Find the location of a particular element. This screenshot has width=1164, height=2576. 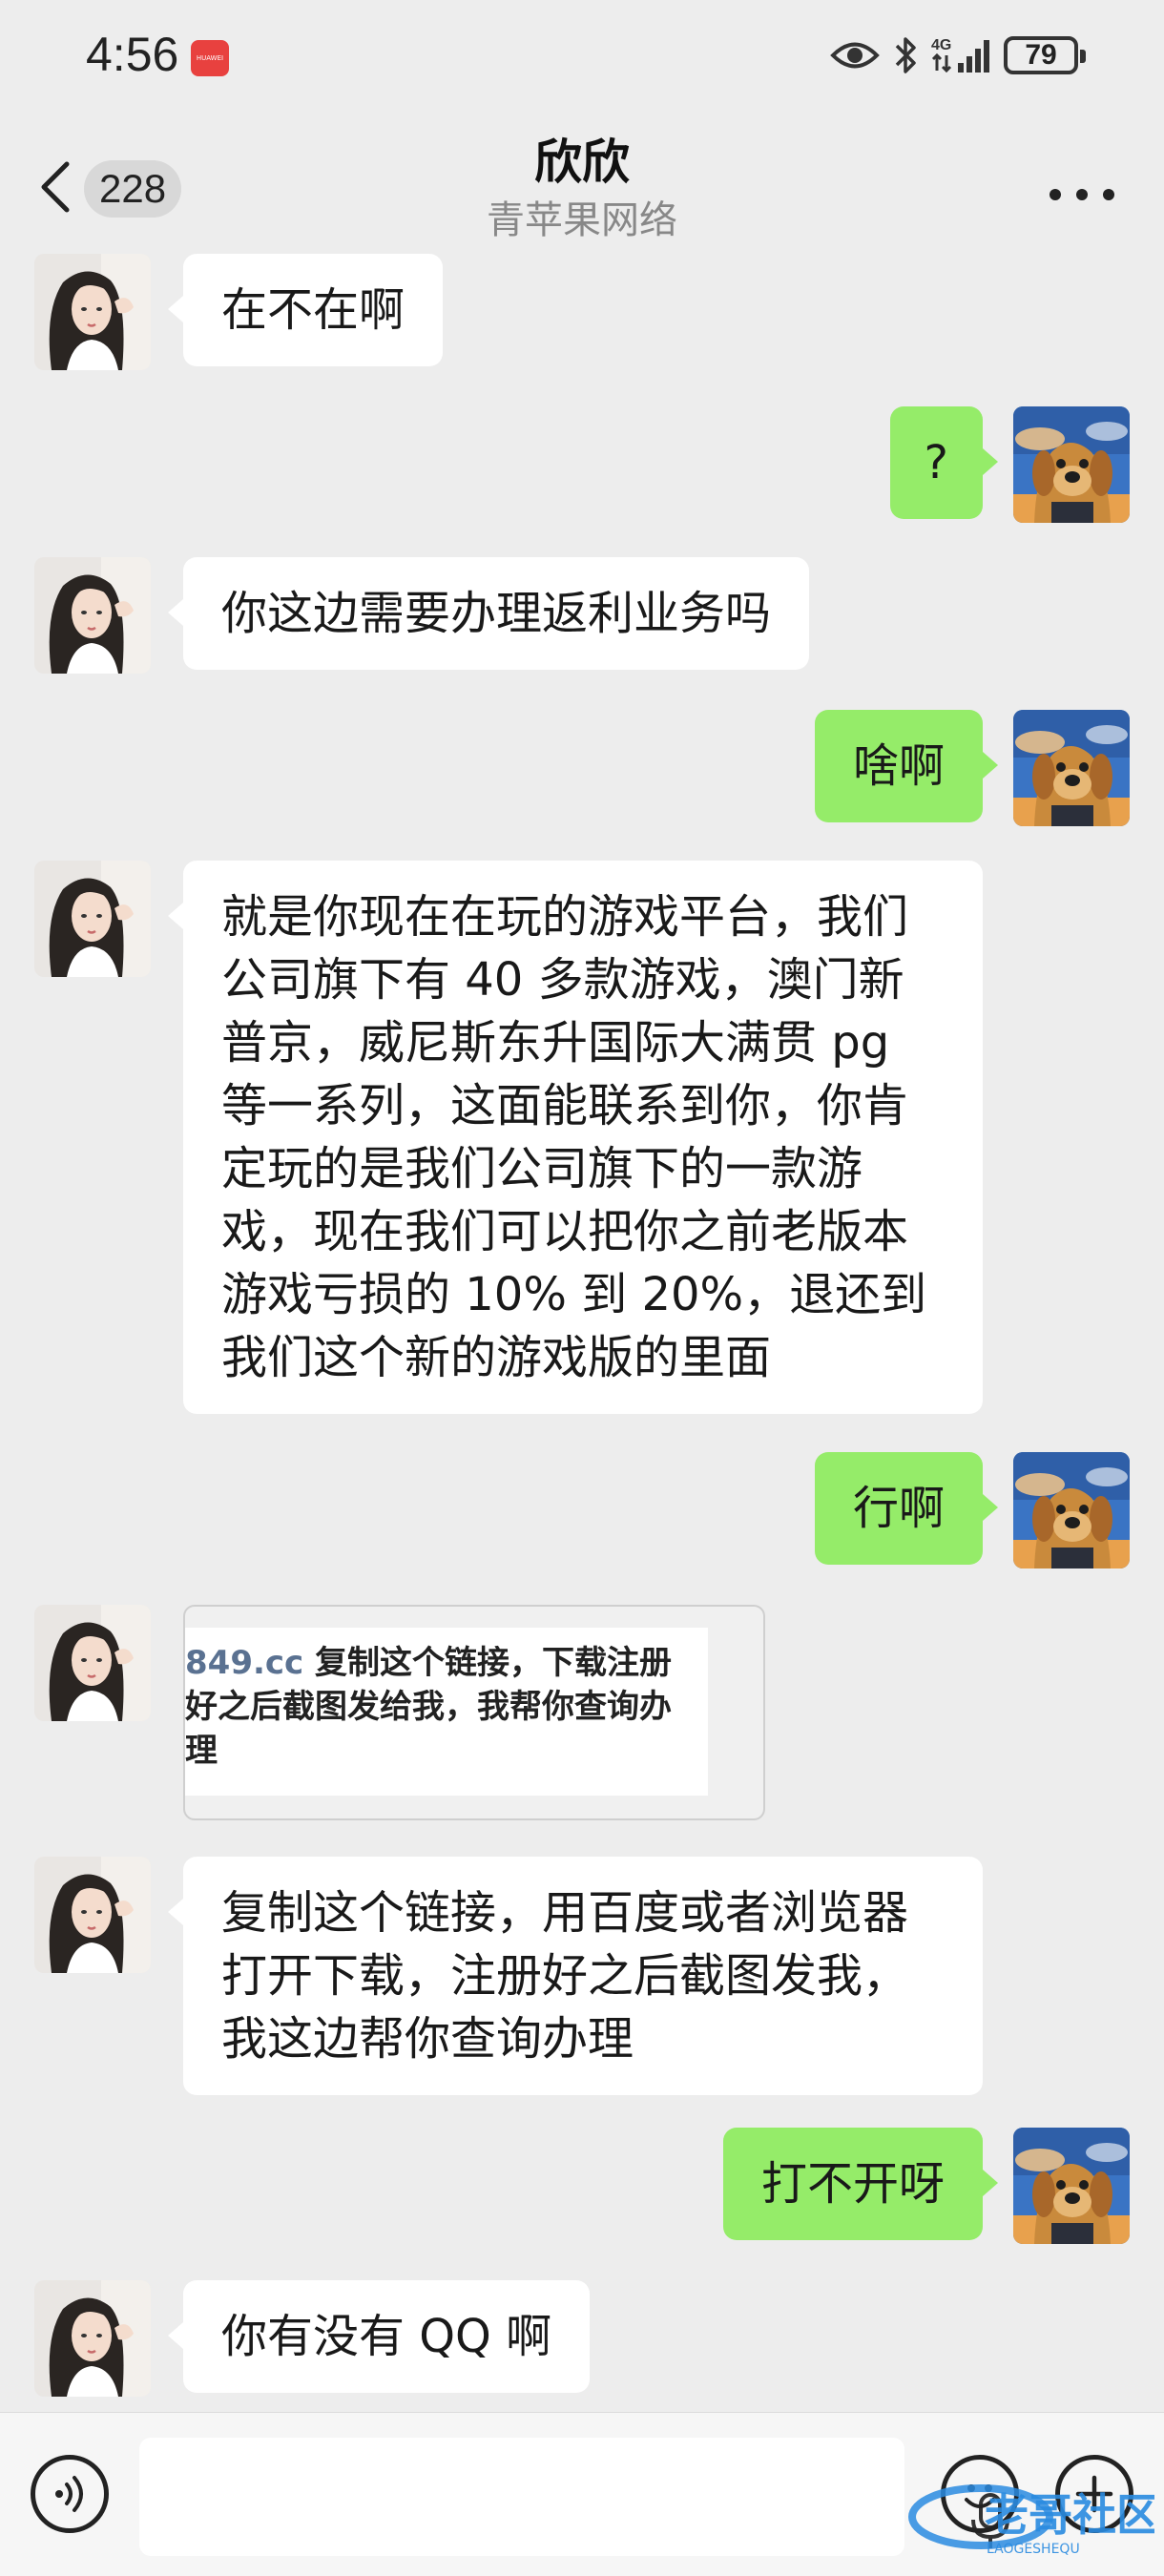

svg-text: LAOGESHEQU is located at coordinates (1033, 2549).